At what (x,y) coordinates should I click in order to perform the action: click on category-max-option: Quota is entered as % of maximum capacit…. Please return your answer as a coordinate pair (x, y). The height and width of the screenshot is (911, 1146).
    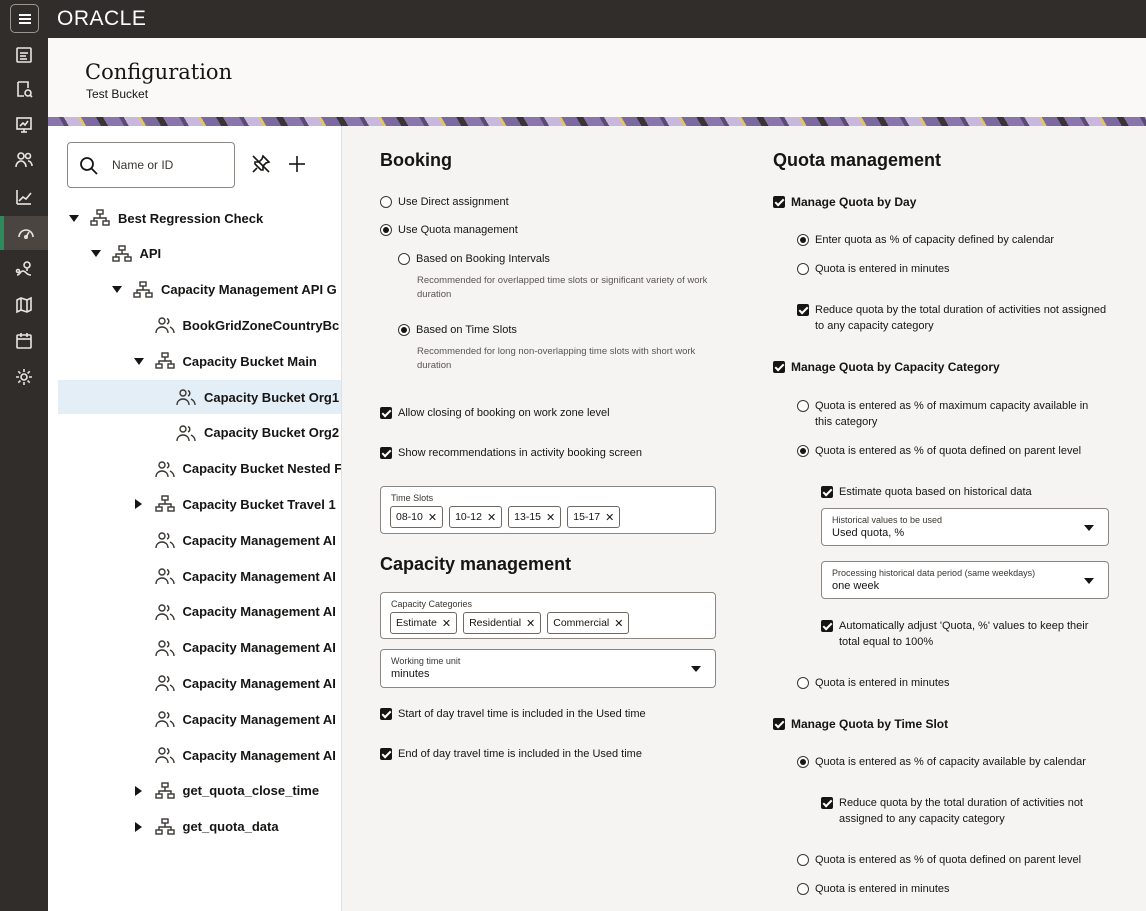
    Looking at the image, I should click on (952, 414).